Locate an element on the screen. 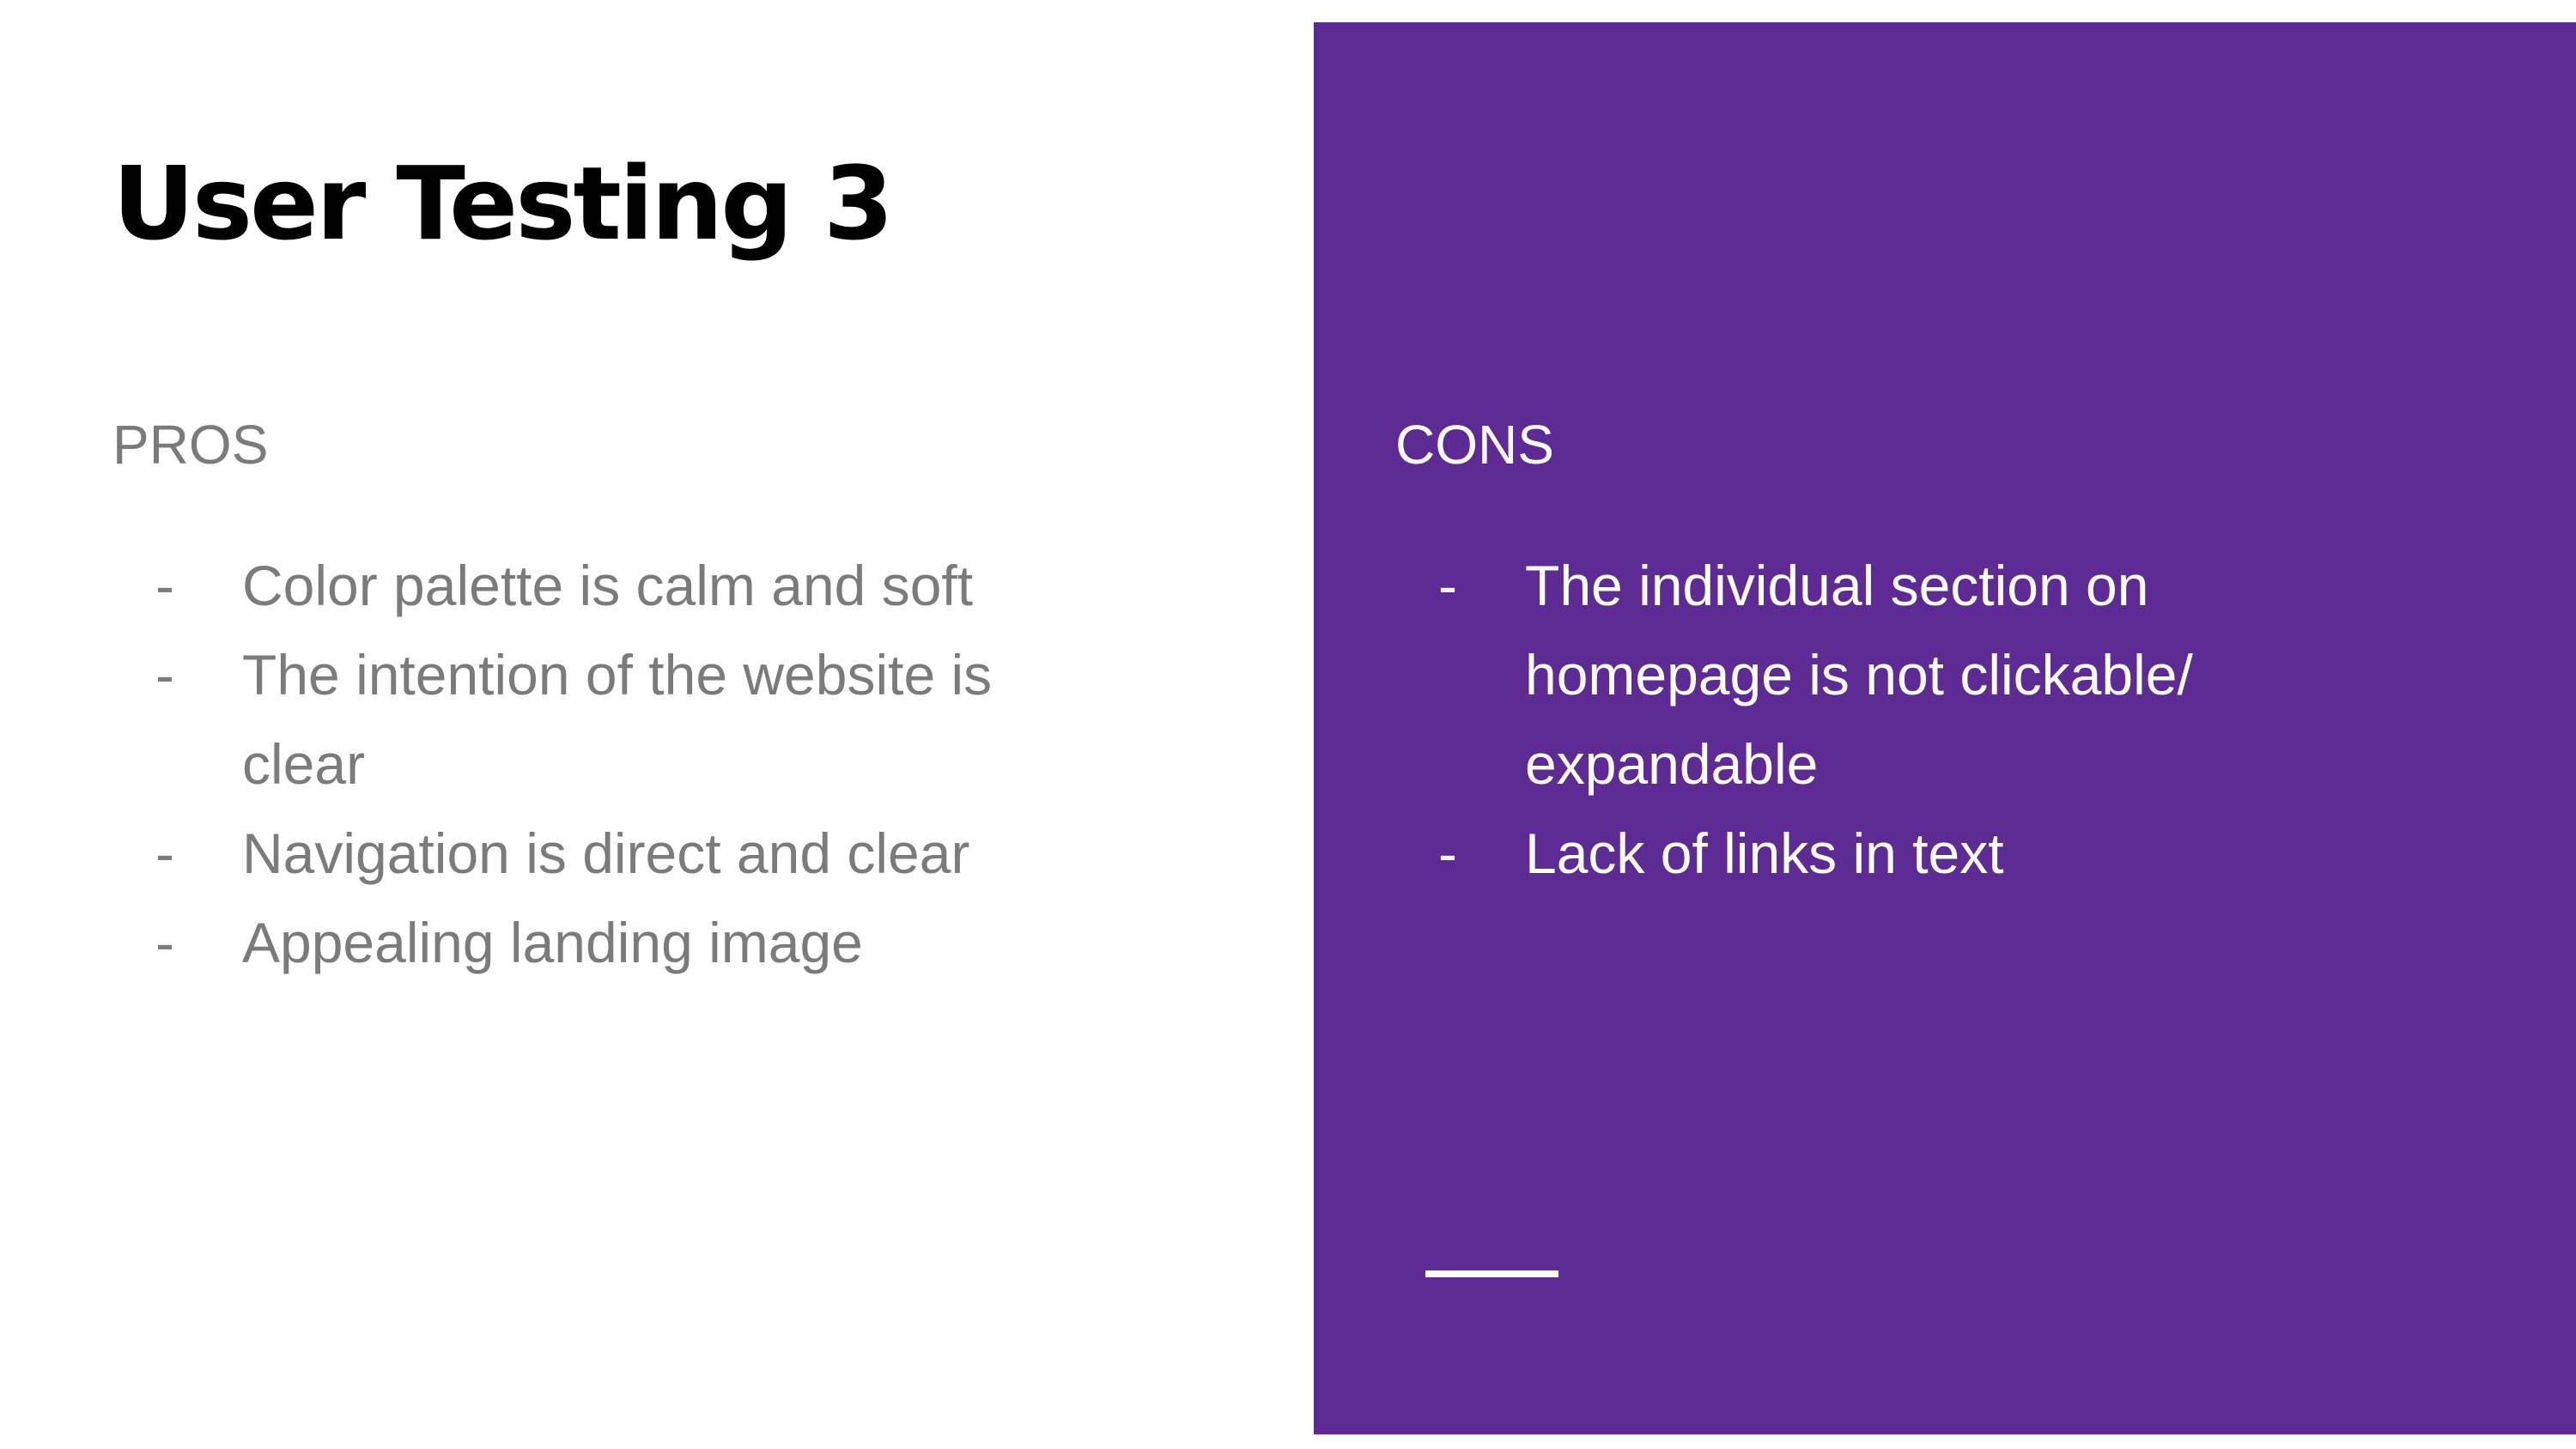  cons-item: - Lack of links in text is located at coordinates (1932, 853).